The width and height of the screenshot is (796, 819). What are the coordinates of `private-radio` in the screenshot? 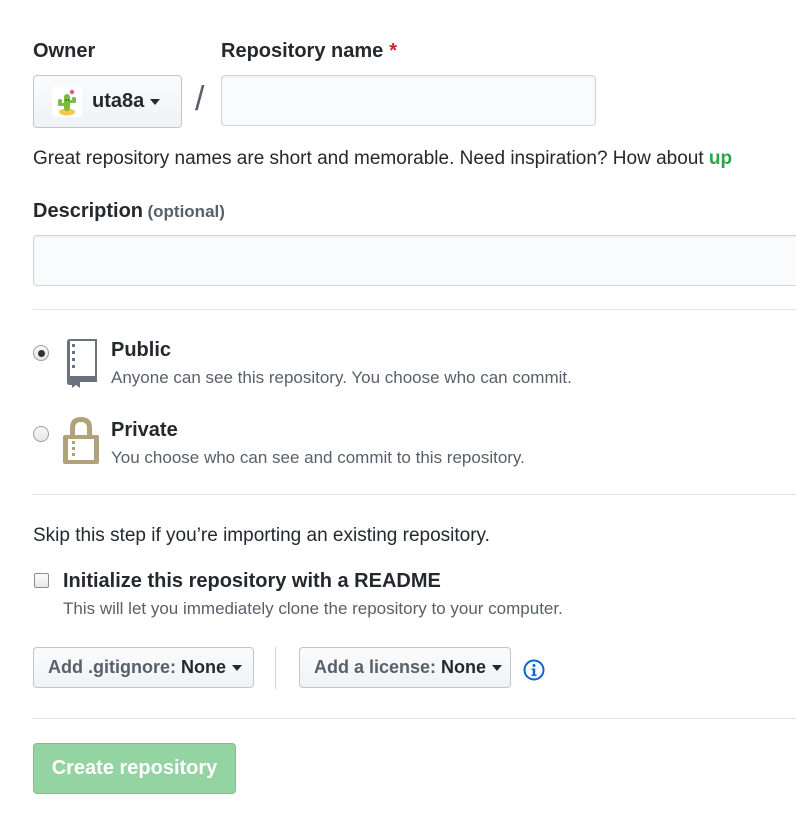 It's located at (41, 434).